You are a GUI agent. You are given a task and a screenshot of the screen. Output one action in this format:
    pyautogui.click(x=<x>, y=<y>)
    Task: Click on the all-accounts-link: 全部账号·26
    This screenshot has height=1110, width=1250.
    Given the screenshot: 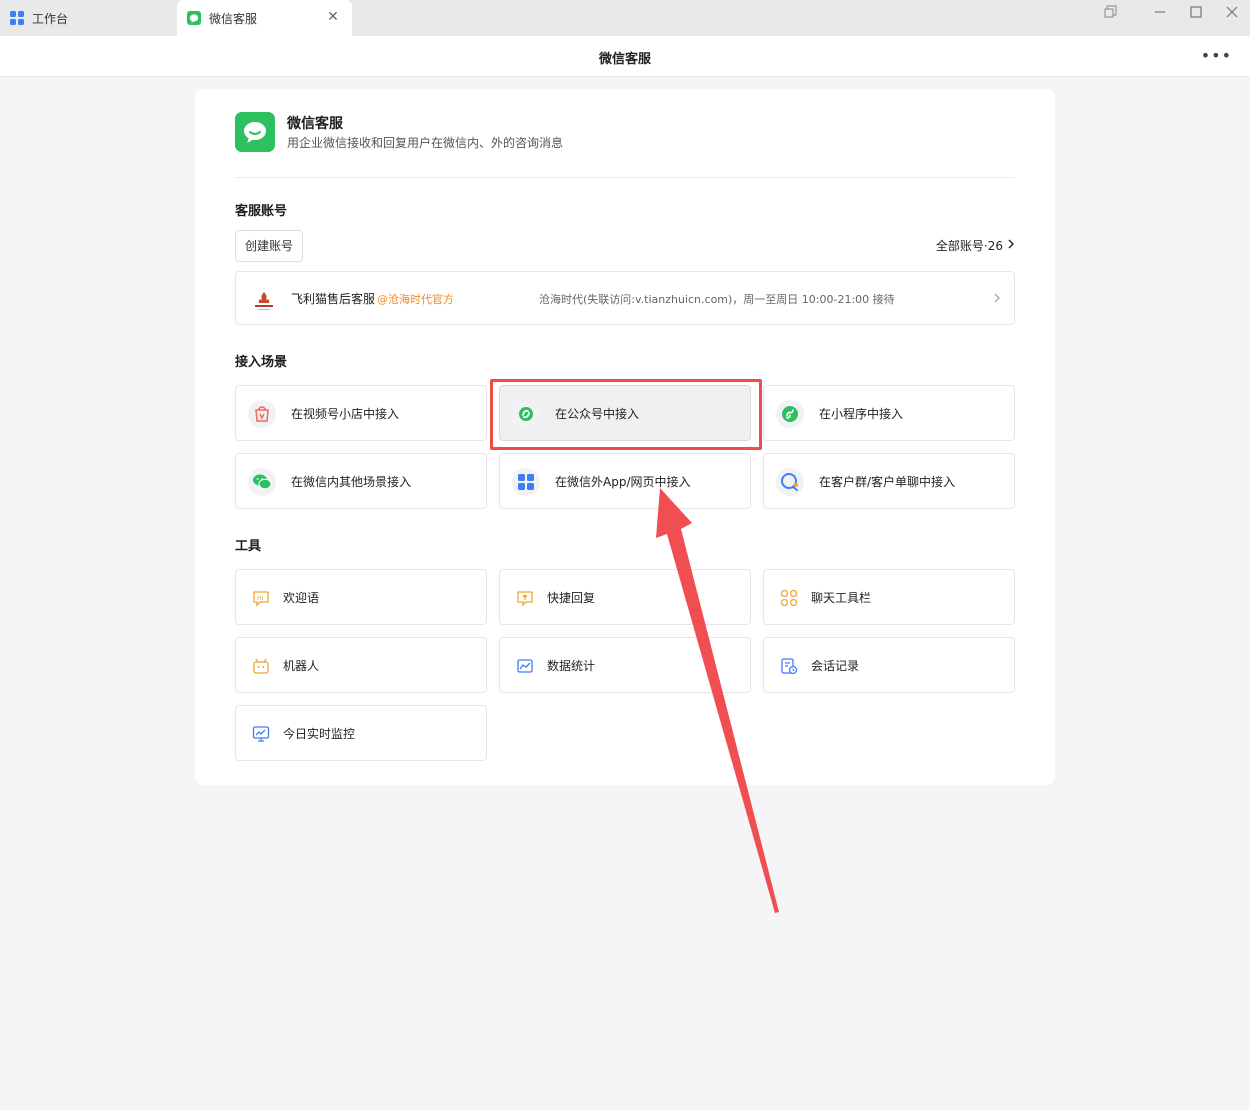 What is the action you would take?
    pyautogui.click(x=974, y=245)
    